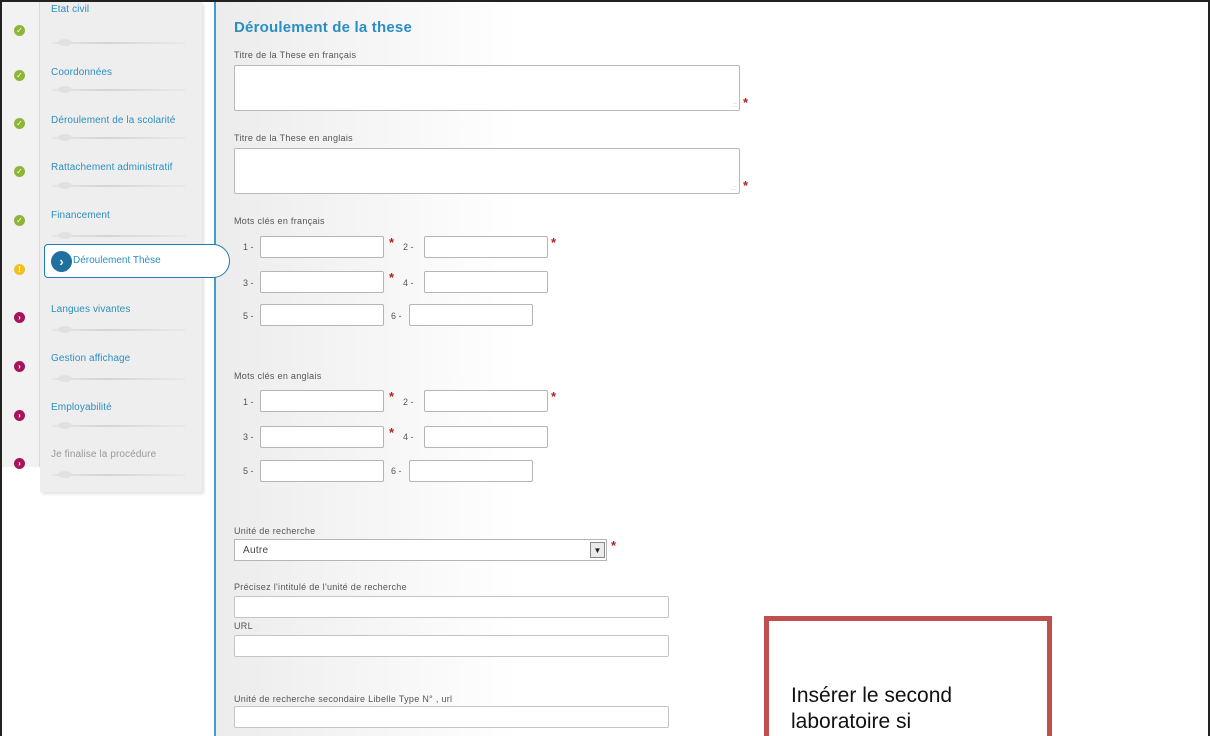 Image resolution: width=1210 pixels, height=736 pixels. Describe the element at coordinates (121, 25) in the screenshot. I see `sidebar-item-etat-civil: Etat civil` at that location.